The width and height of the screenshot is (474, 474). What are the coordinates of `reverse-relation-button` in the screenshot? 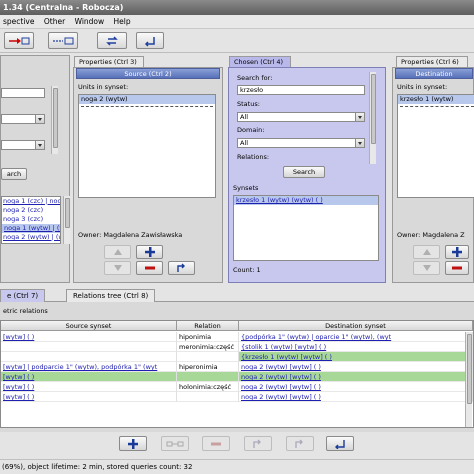 It's located at (175, 443).